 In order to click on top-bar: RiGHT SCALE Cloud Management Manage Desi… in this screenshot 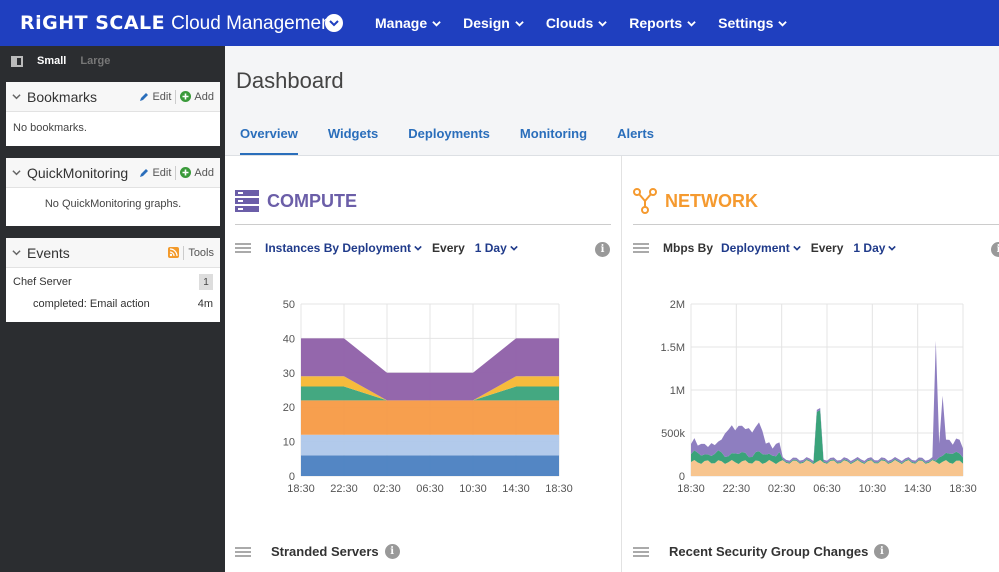, I will do `click(499, 23)`.